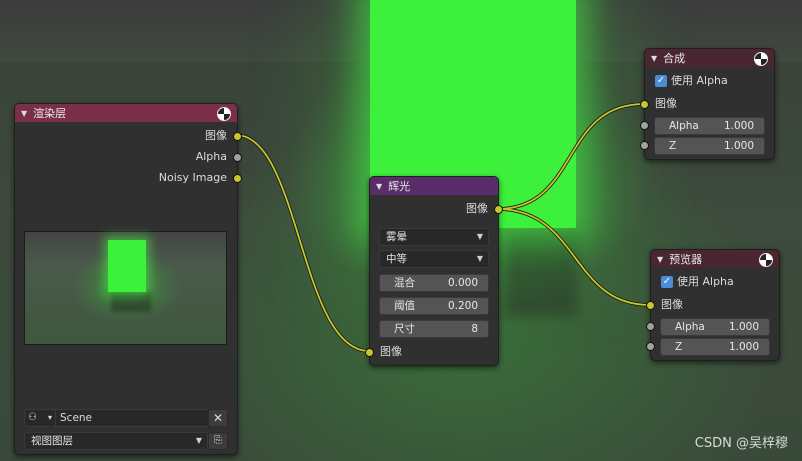 This screenshot has height=461, width=802. What do you see at coordinates (52, 441) in the screenshot?
I see `view-layer-value: 视图图层` at bounding box center [52, 441].